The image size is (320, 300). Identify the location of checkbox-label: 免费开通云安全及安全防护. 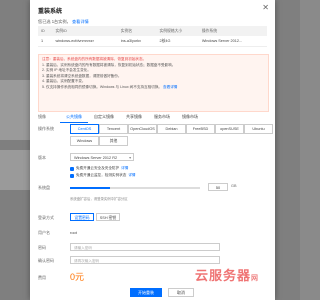
(98, 168).